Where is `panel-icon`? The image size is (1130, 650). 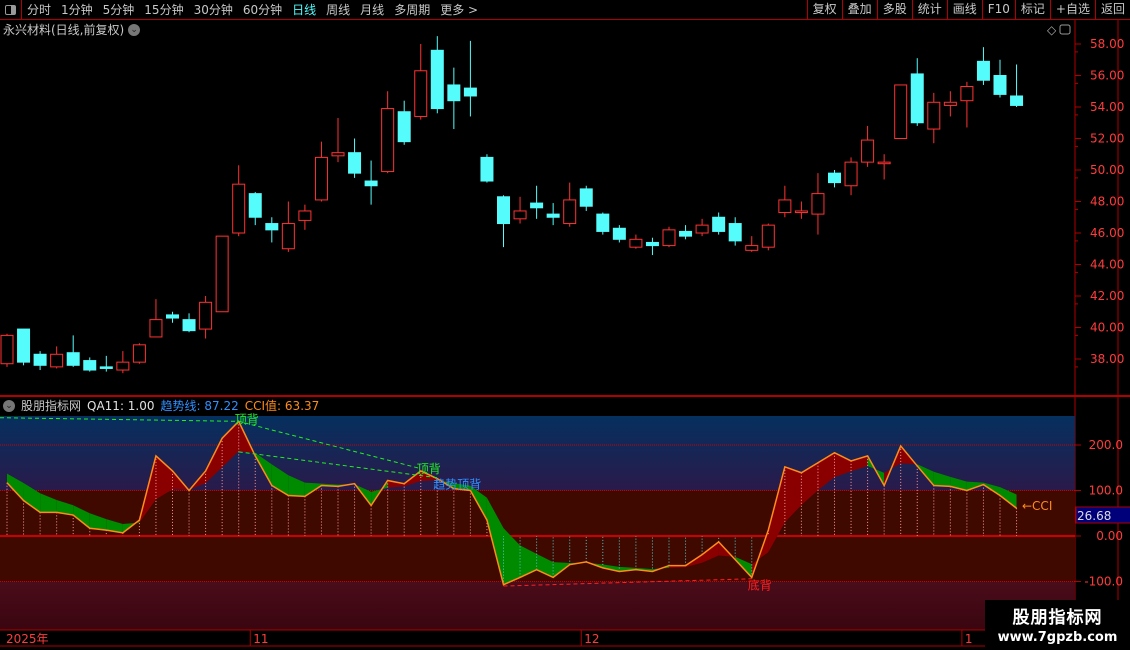 panel-icon is located at coordinates (1065, 29).